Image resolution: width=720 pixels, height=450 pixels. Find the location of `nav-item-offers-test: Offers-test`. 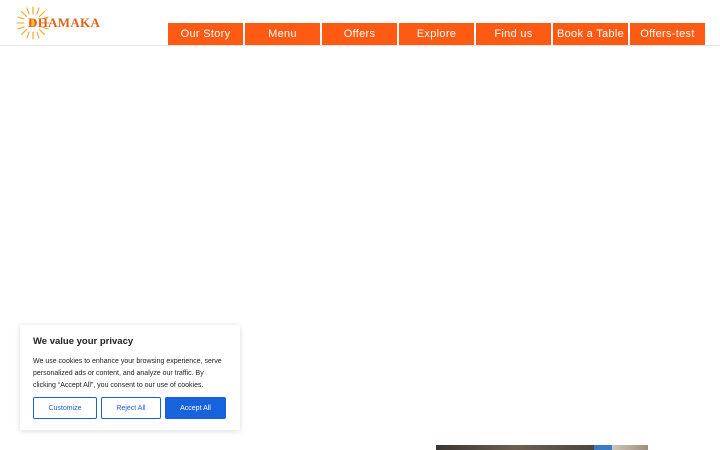

nav-item-offers-test: Offers-test is located at coordinates (667, 34).